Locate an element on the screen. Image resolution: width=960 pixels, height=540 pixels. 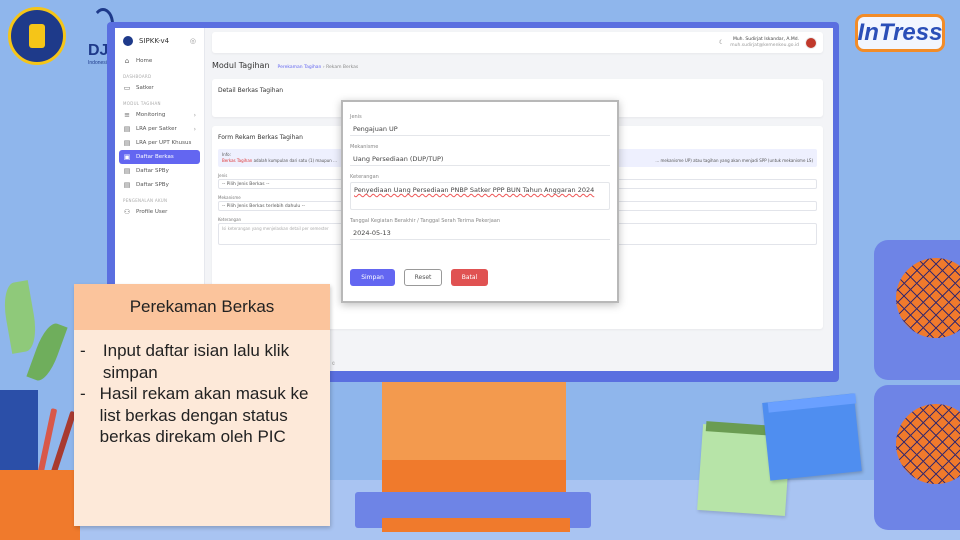
plant-pot is located at coordinates (40, 505).